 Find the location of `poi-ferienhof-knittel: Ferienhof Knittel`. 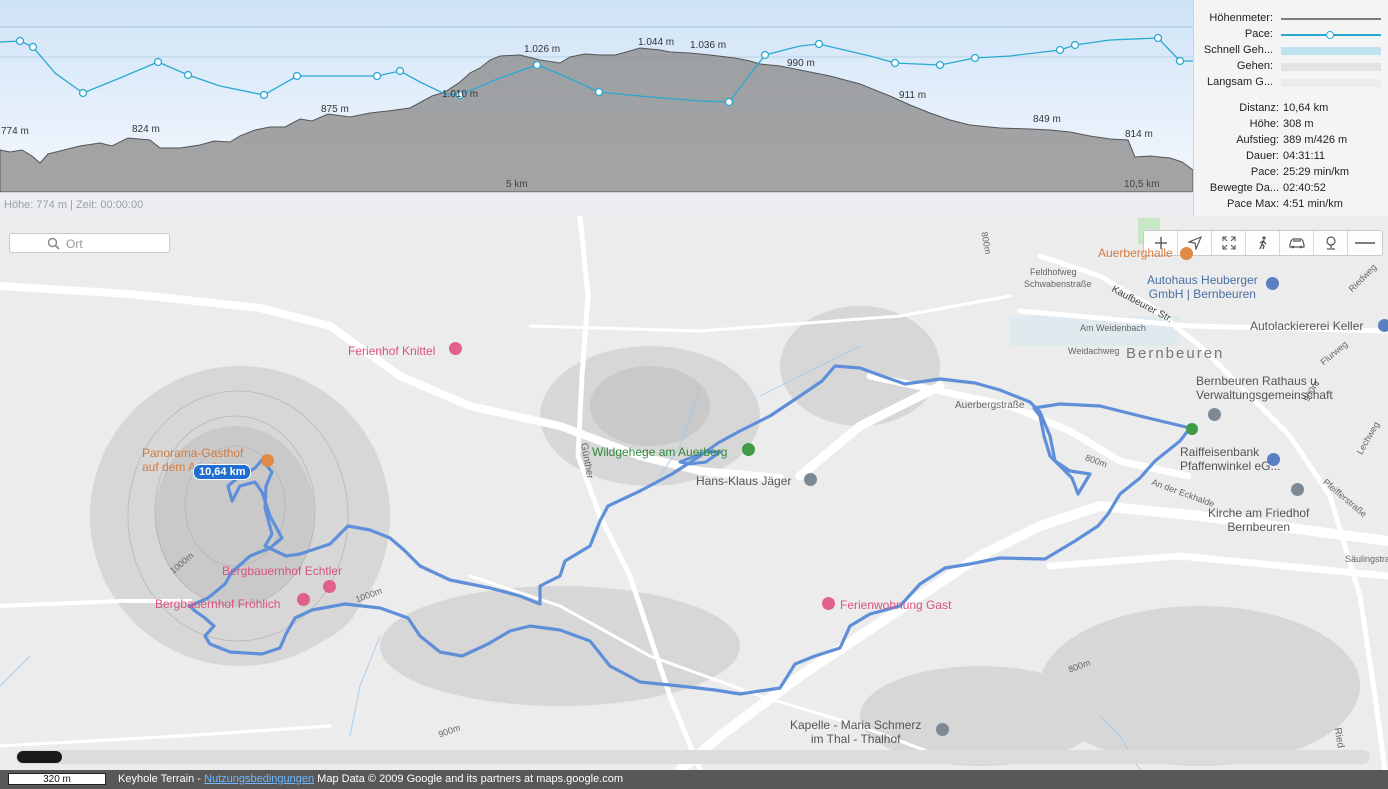

poi-ferienhof-knittel: Ferienhof Knittel is located at coordinates (391, 351).